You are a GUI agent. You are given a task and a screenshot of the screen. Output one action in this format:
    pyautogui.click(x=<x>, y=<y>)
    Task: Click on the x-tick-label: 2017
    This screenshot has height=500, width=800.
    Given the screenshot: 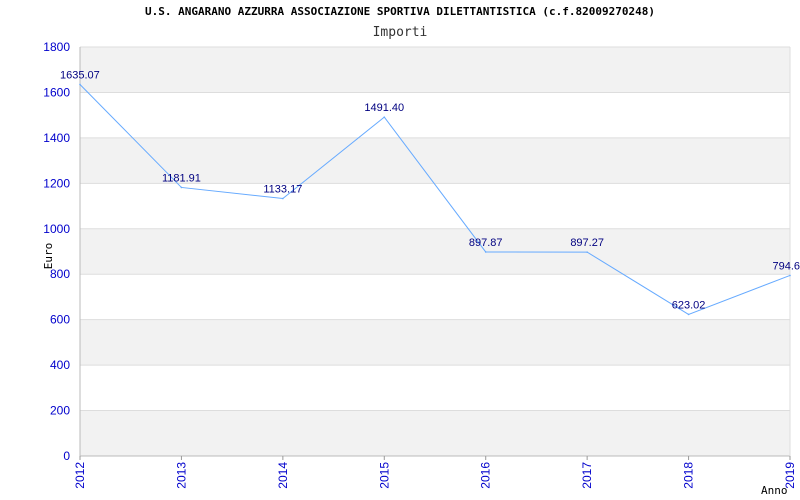 What is the action you would take?
    pyautogui.click(x=587, y=475)
    